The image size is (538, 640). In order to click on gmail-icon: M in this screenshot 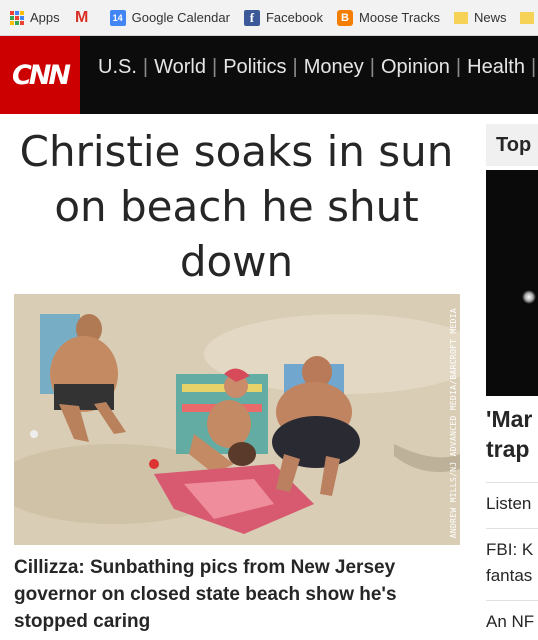, I will do `click(81, 17)`.